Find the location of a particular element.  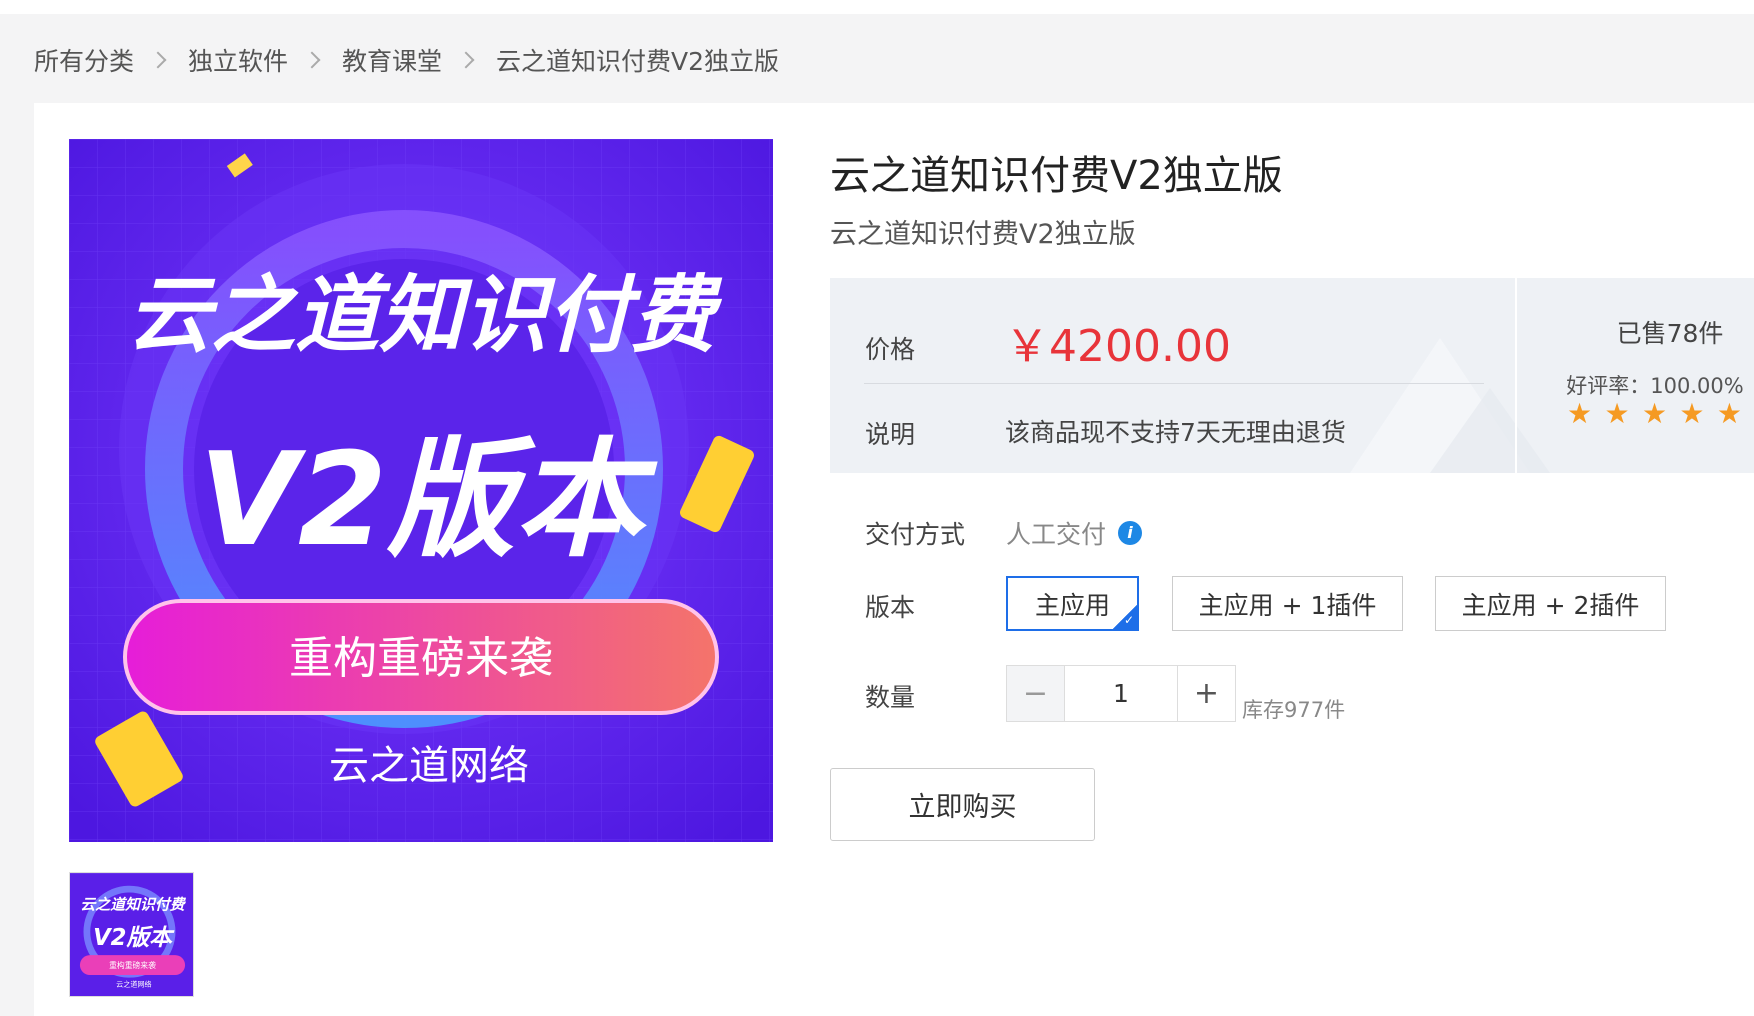

version-option-label: 主应用 + 1插件 is located at coordinates (1287, 605).